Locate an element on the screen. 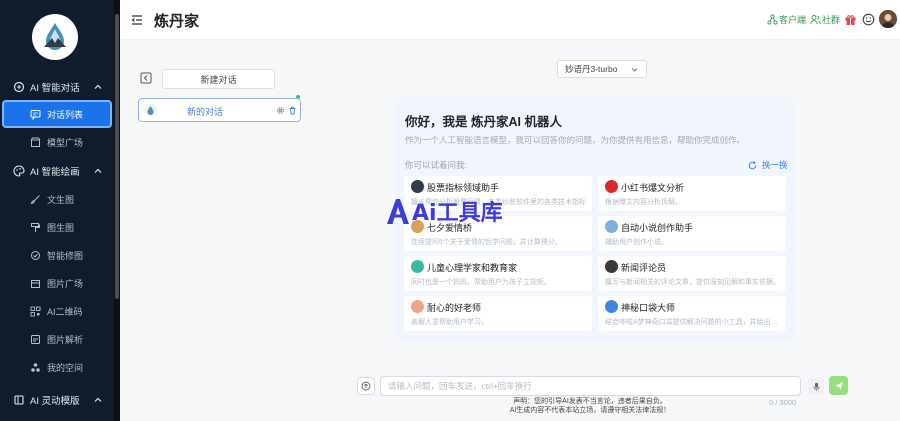 This screenshot has width=900, height=421. novel-writer-icon is located at coordinates (611, 226).